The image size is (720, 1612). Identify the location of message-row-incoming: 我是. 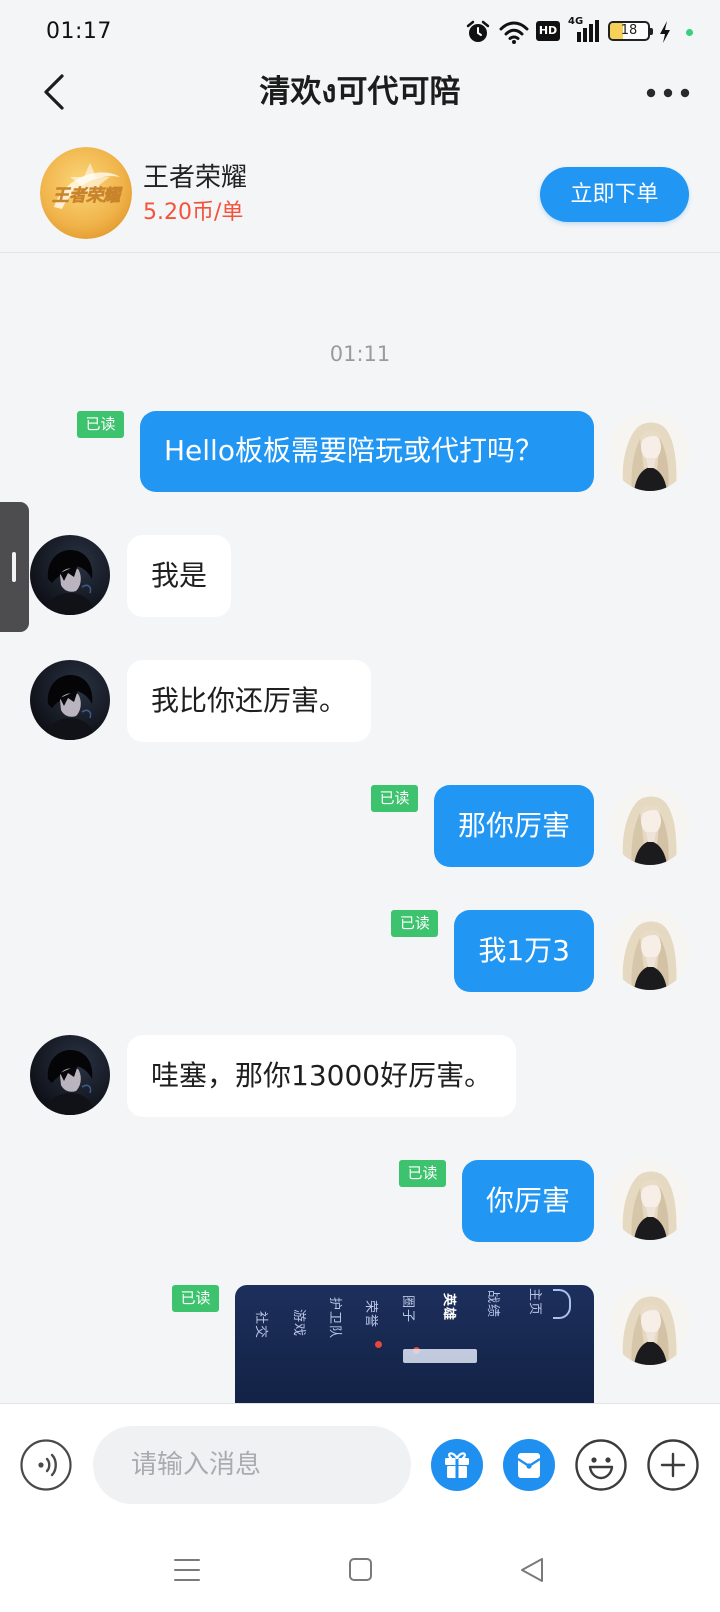
(360, 576).